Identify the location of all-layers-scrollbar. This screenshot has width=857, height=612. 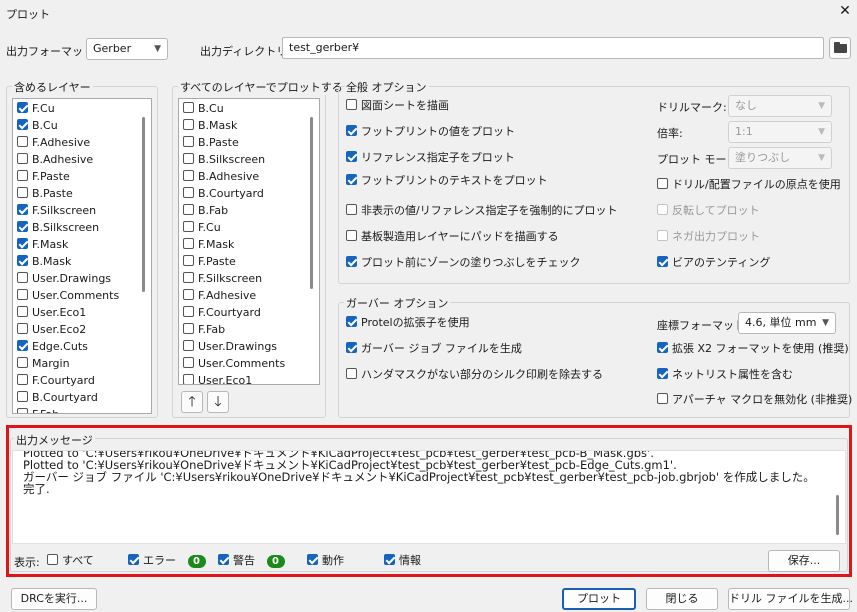
(311, 203).